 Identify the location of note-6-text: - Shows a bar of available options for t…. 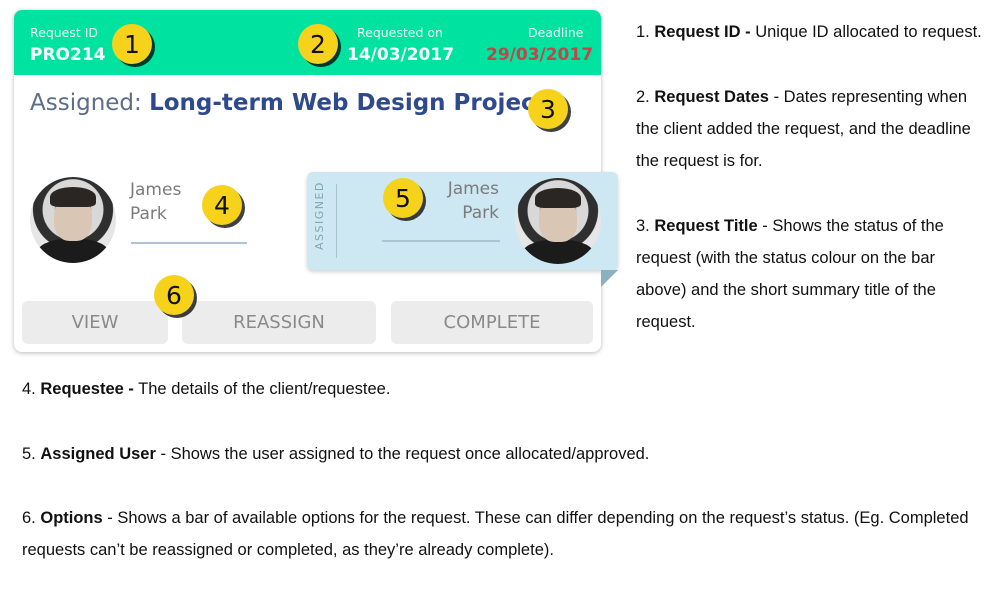
(495, 534).